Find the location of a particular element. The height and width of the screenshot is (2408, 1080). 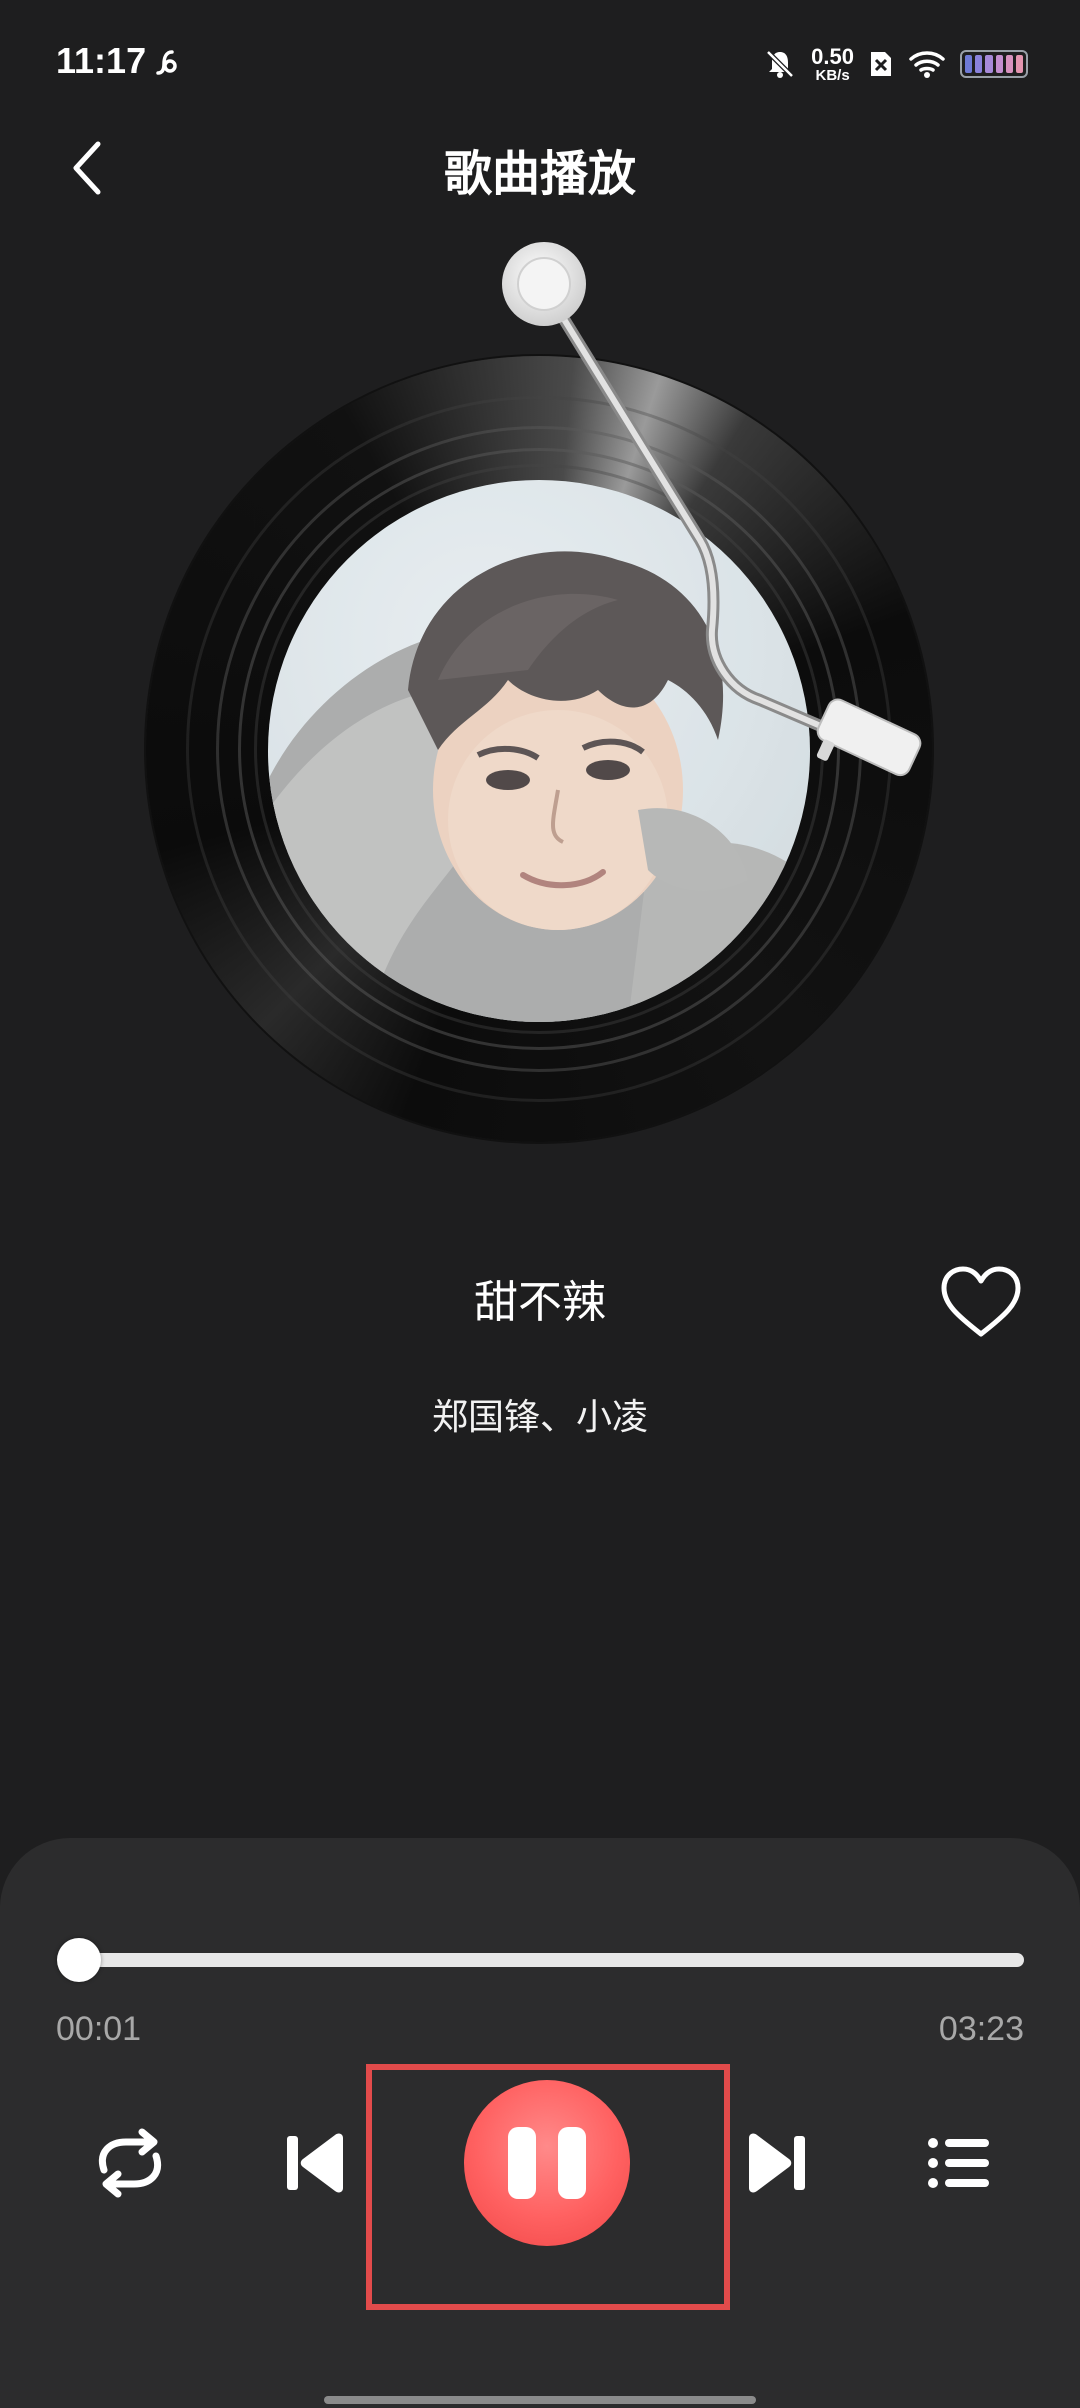

song-title: 甜不辣 is located at coordinates (540, 1302).